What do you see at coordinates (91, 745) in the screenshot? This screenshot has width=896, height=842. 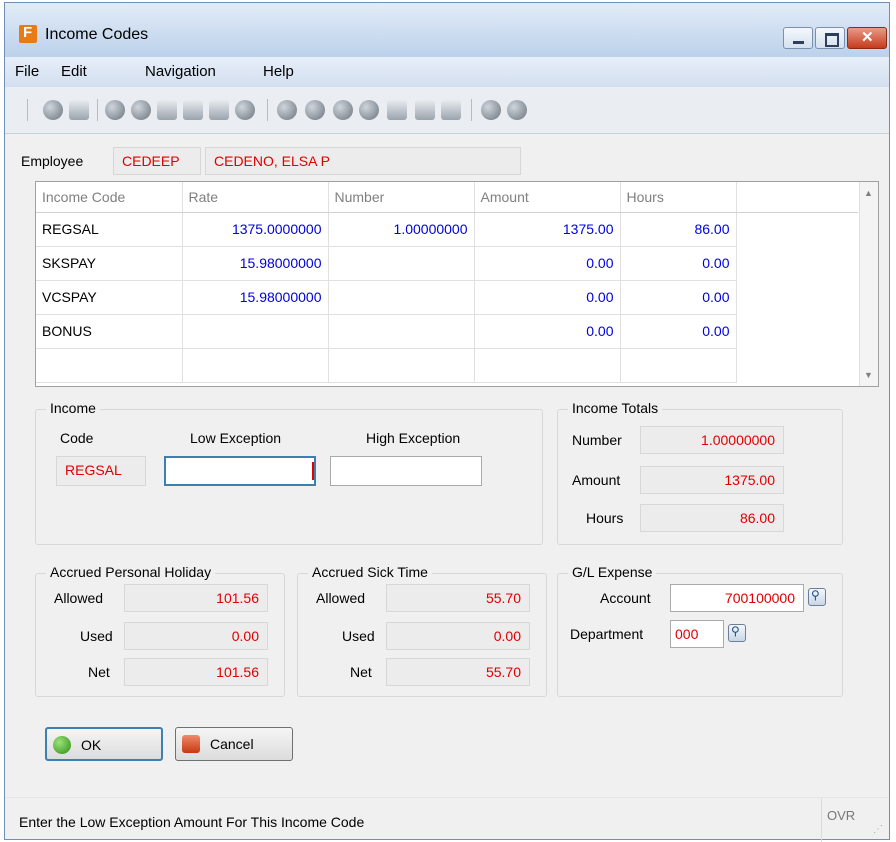 I see `ok-button-label: OK` at bounding box center [91, 745].